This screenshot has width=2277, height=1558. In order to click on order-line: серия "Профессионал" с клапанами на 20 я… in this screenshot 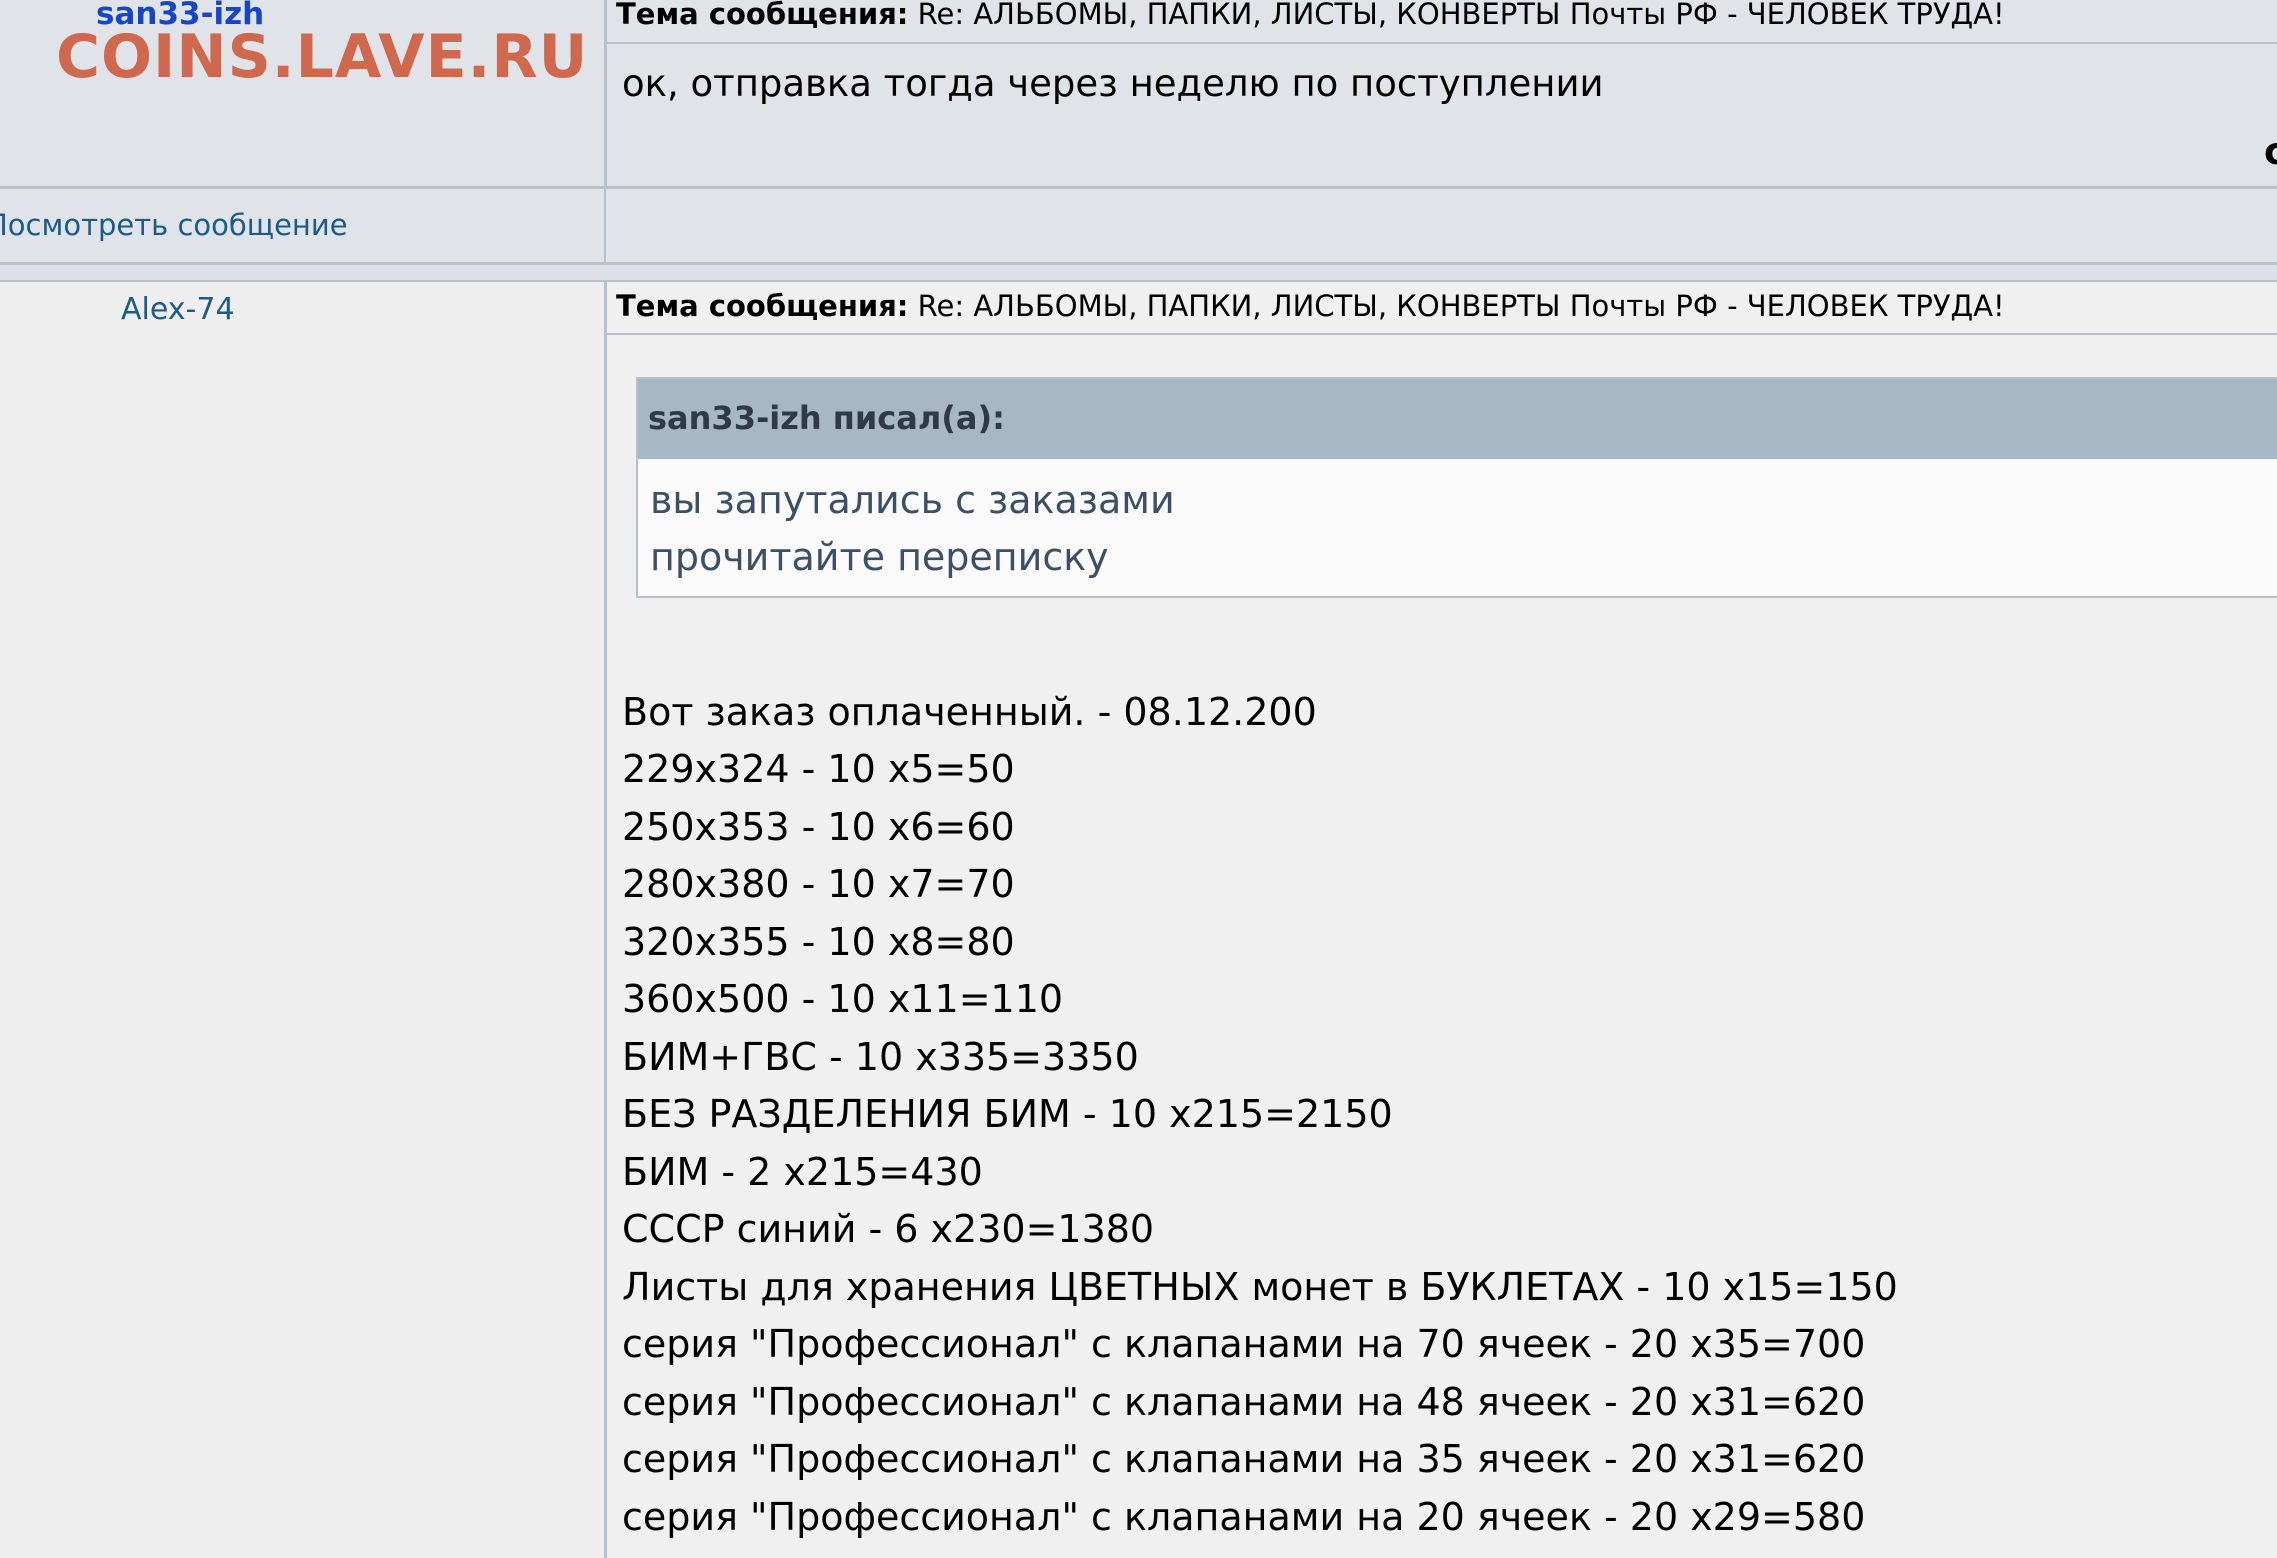, I will do `click(1244, 1517)`.